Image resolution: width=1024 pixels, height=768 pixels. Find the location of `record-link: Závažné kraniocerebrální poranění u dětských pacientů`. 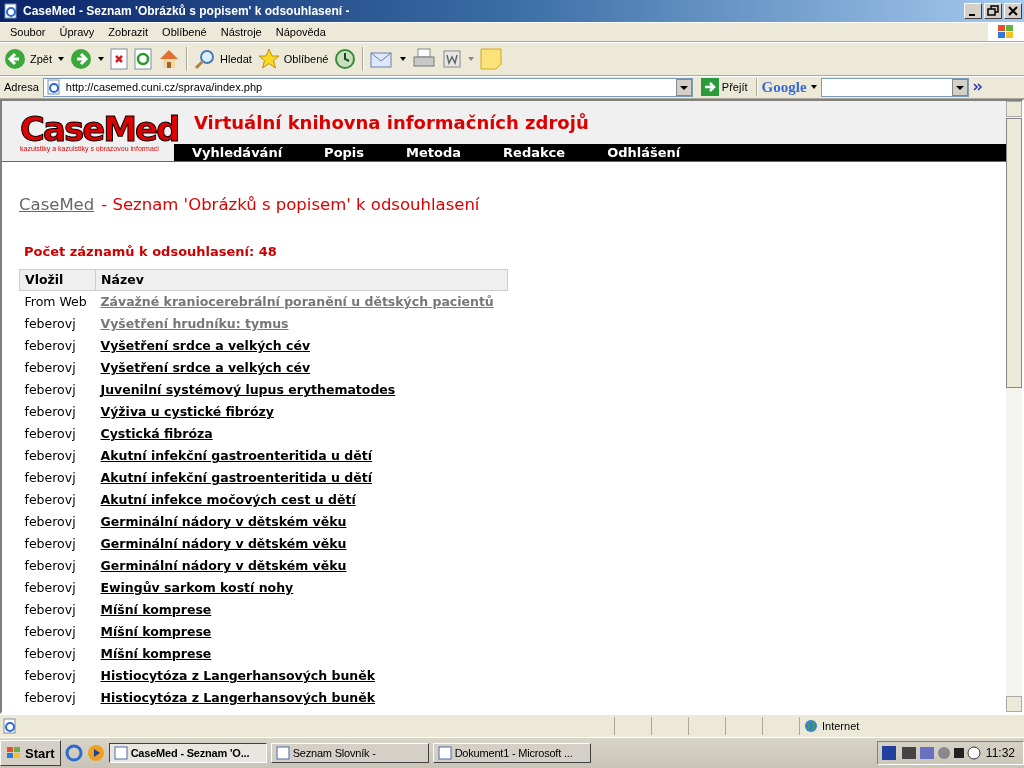

record-link: Závažné kraniocerebrální poranění u dětských pacientů is located at coordinates (297, 302).